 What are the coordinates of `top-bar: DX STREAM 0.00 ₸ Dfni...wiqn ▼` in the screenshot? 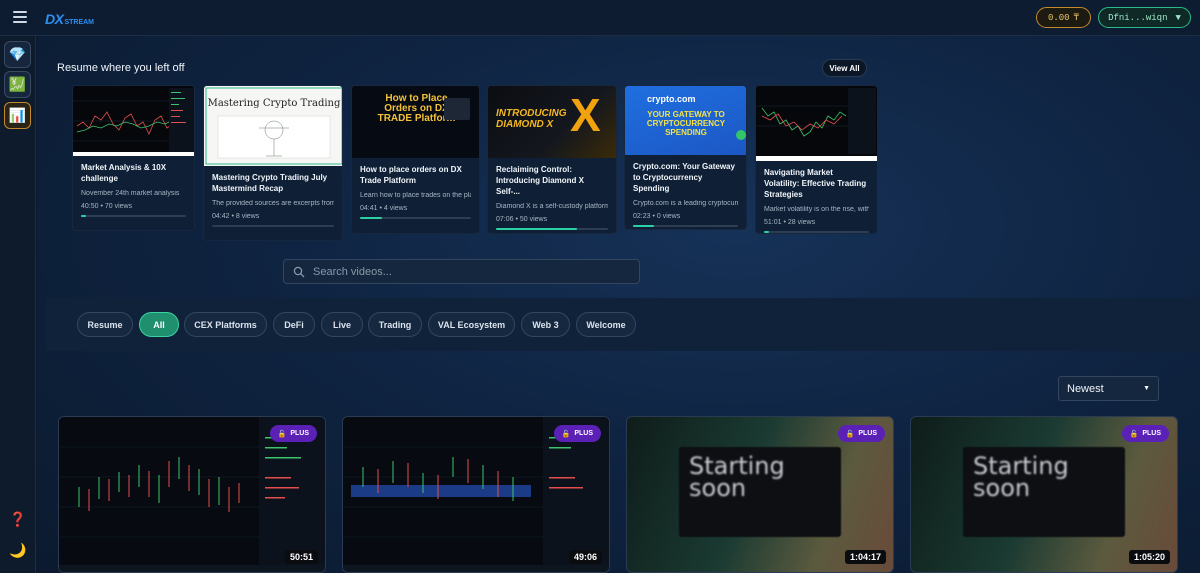 It's located at (600, 18).